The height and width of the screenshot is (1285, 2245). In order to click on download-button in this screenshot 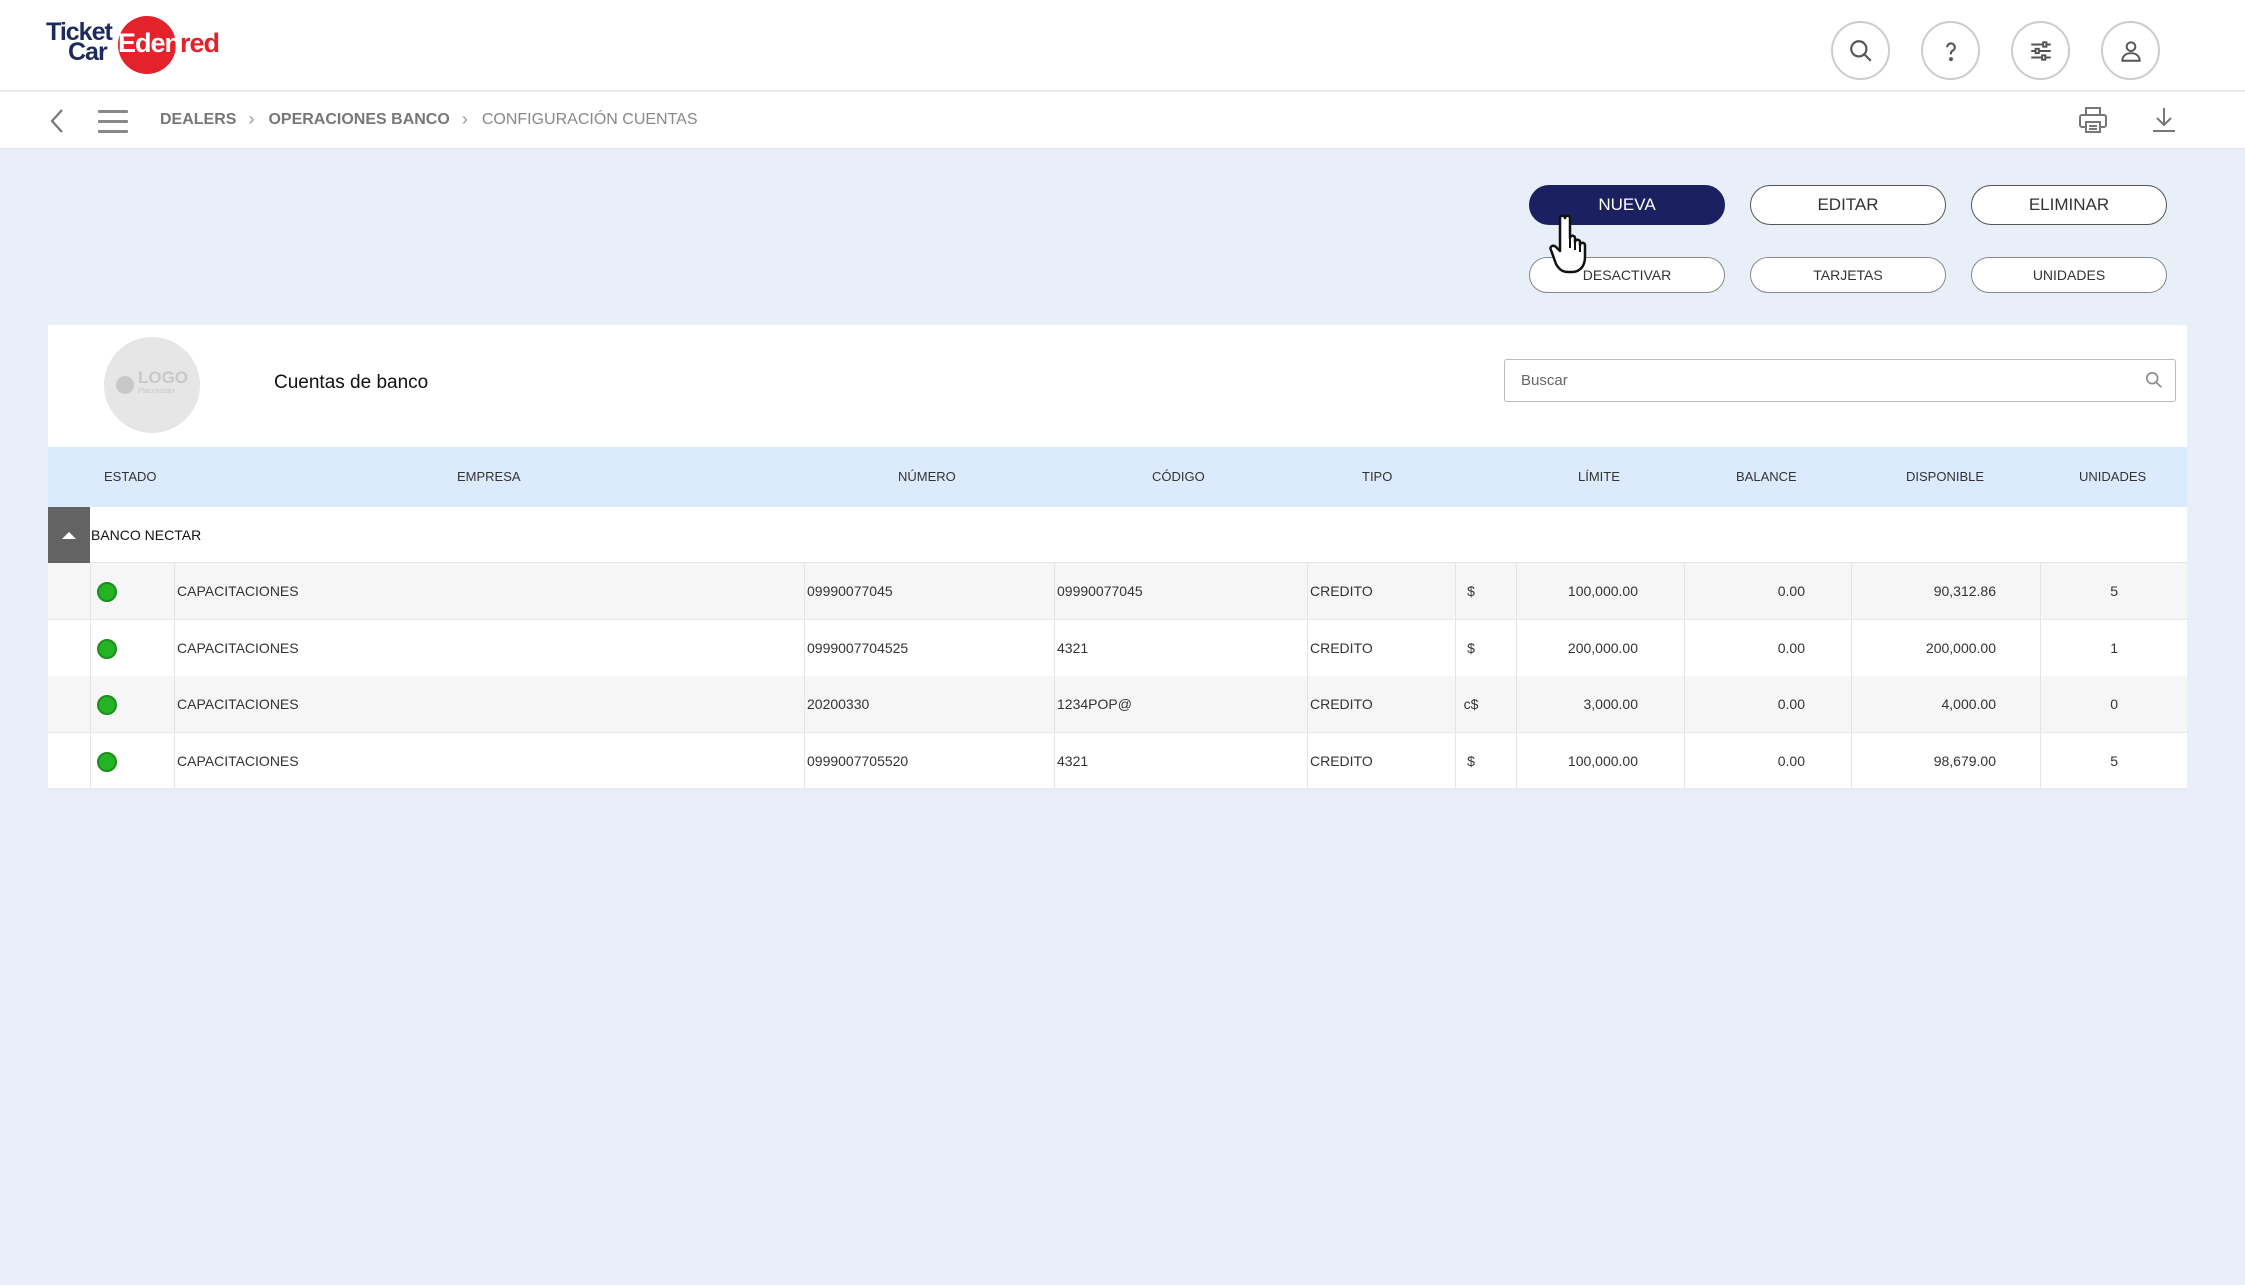, I will do `click(2164, 120)`.